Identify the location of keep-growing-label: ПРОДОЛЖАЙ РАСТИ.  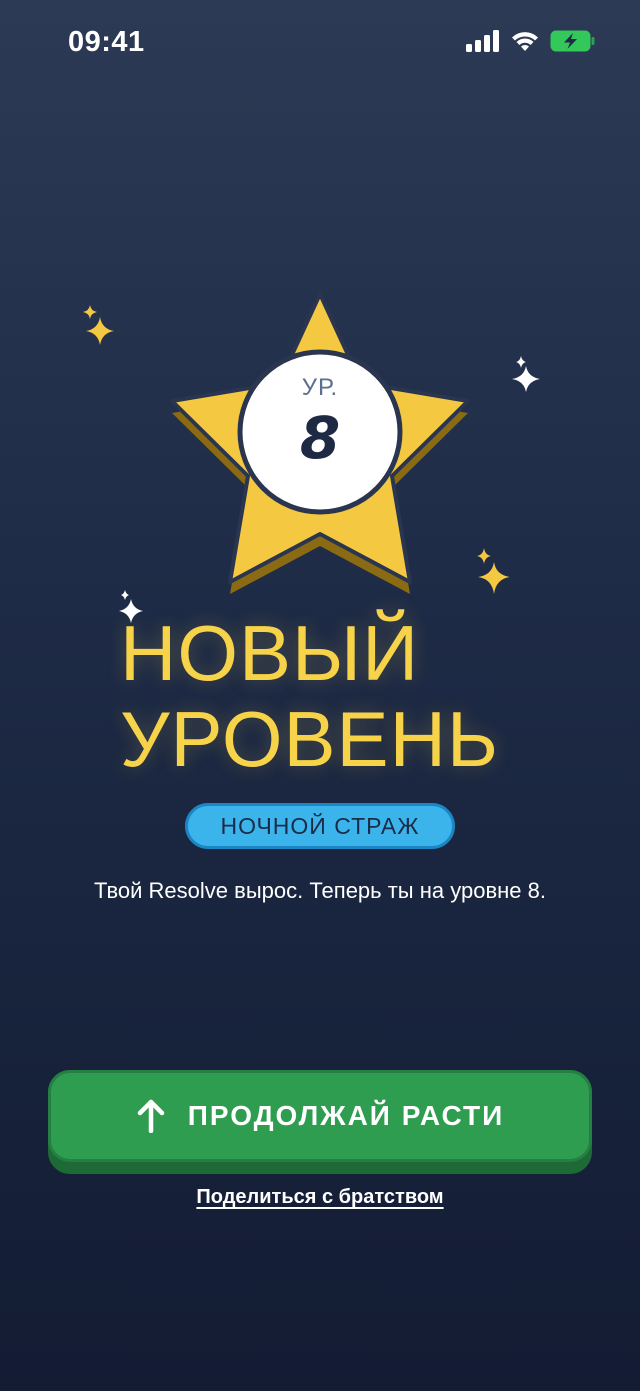
(346, 1115).